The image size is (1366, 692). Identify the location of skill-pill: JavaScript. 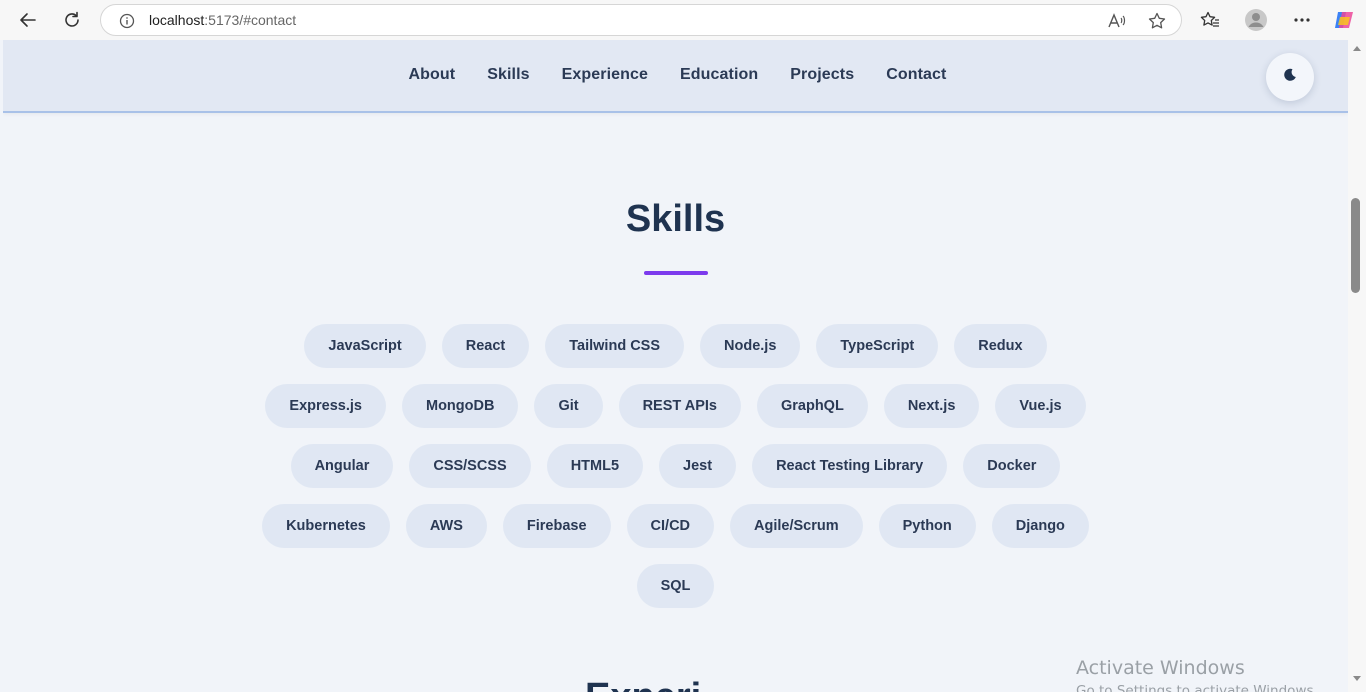
(365, 346).